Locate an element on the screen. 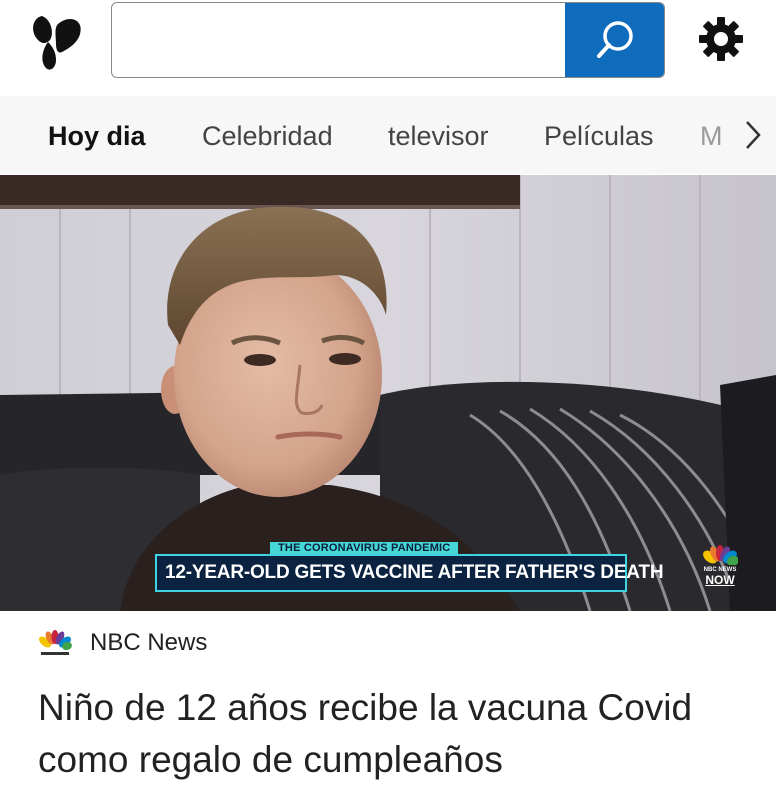 The image size is (776, 800). tab-celebridad: Celebridad is located at coordinates (267, 135).